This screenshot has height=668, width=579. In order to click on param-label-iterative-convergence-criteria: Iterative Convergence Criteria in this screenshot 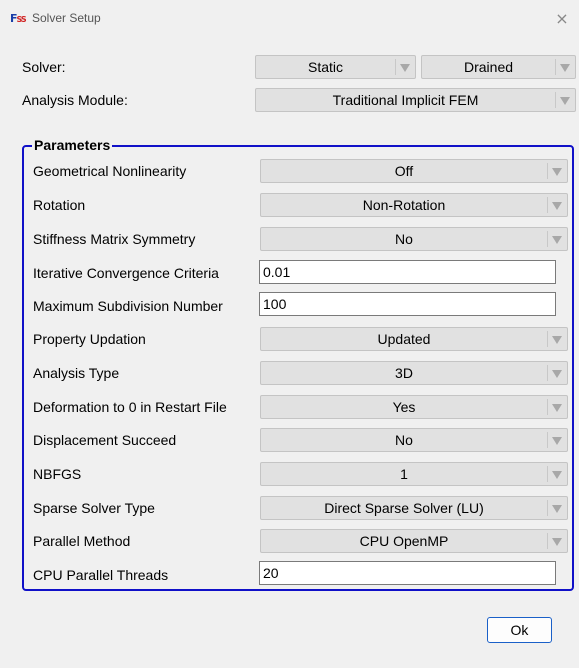, I will do `click(126, 273)`.